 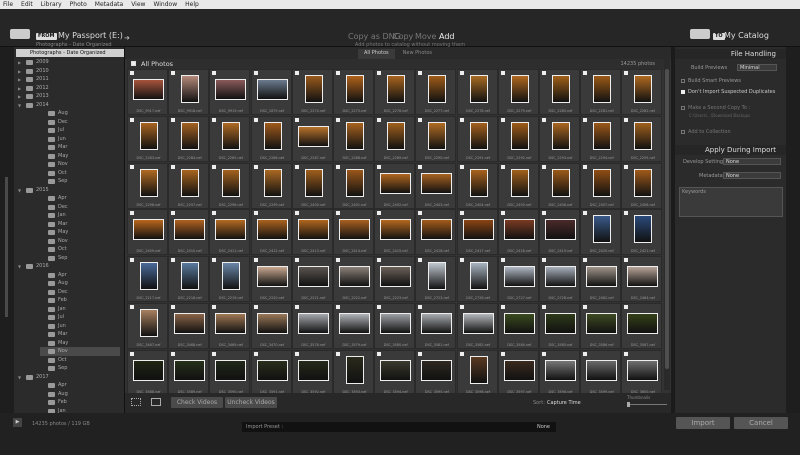 What do you see at coordinates (601, 138) in the screenshot?
I see `photo-cell: DSC_2294.nef` at bounding box center [601, 138].